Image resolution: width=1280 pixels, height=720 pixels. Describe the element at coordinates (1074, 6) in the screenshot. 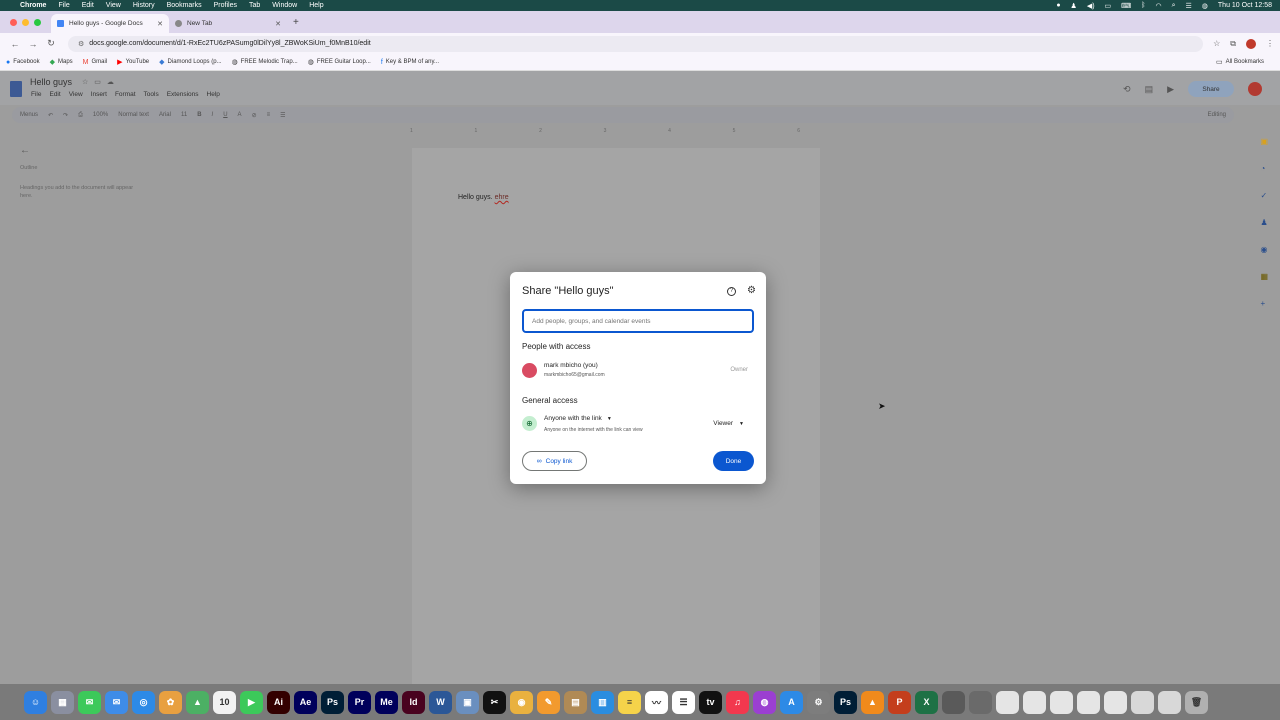

I see `user-icon: ♟` at that location.